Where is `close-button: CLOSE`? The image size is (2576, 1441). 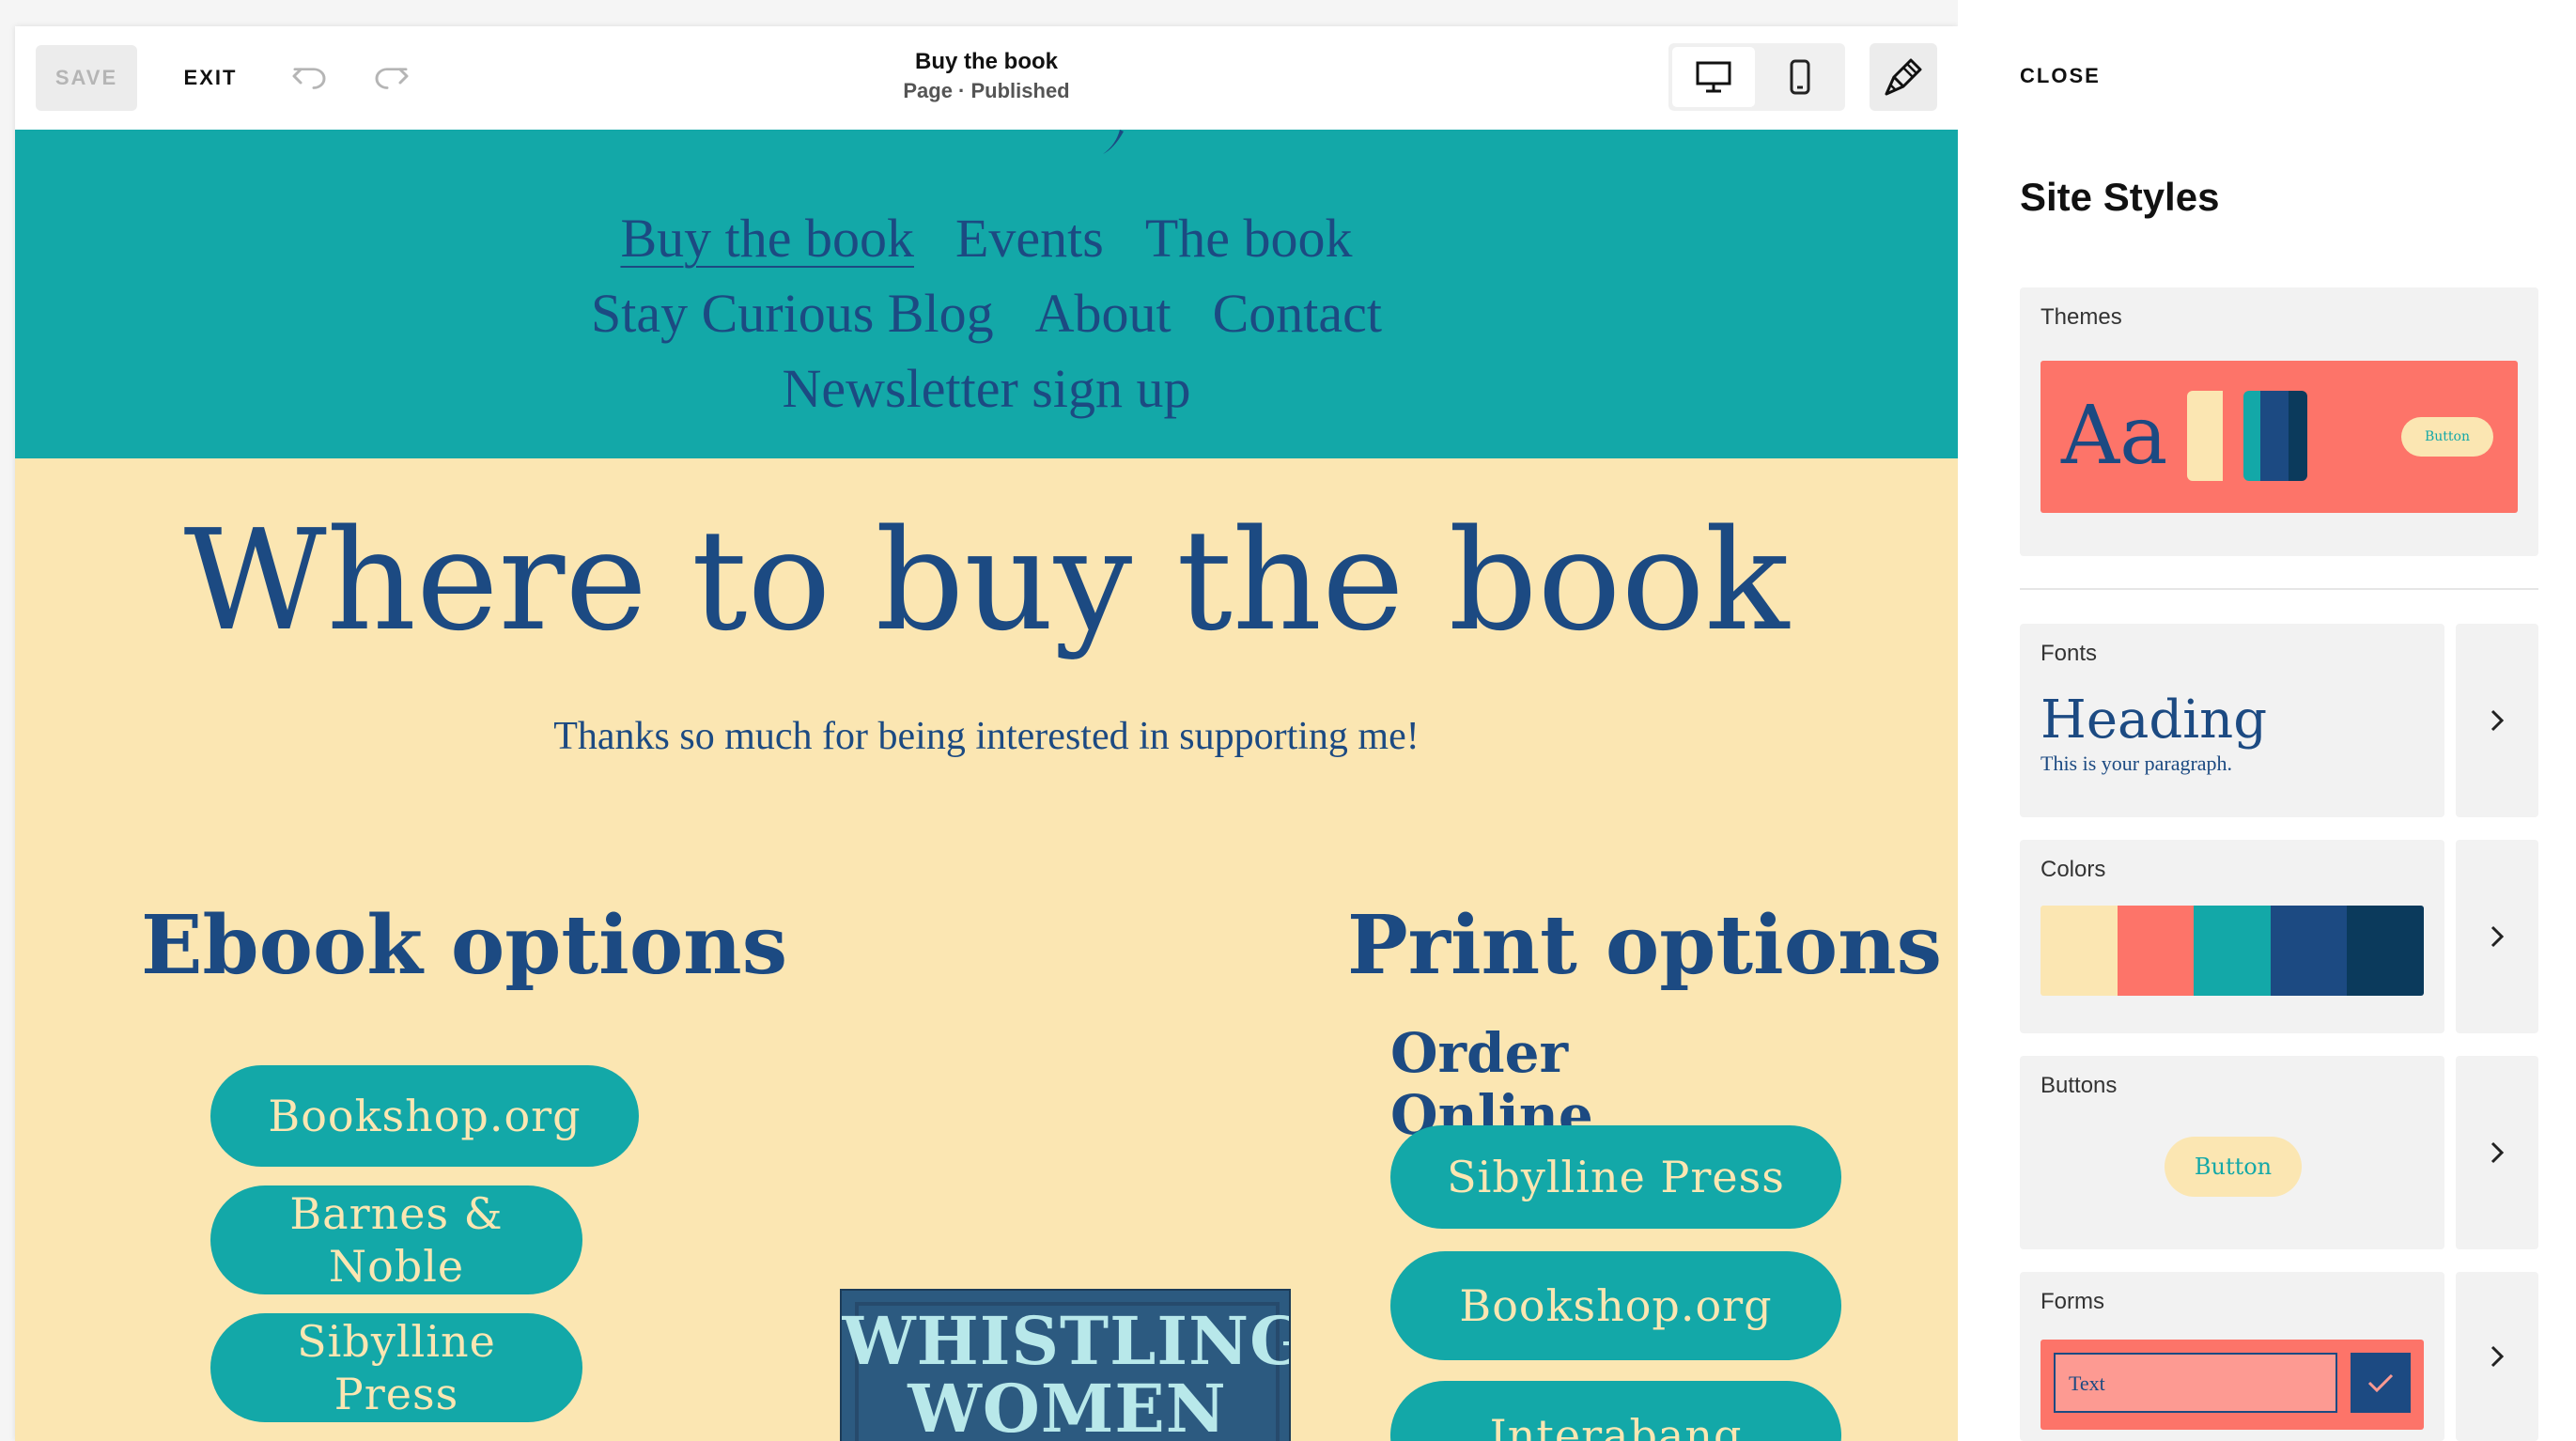
close-button: CLOSE is located at coordinates (2060, 76).